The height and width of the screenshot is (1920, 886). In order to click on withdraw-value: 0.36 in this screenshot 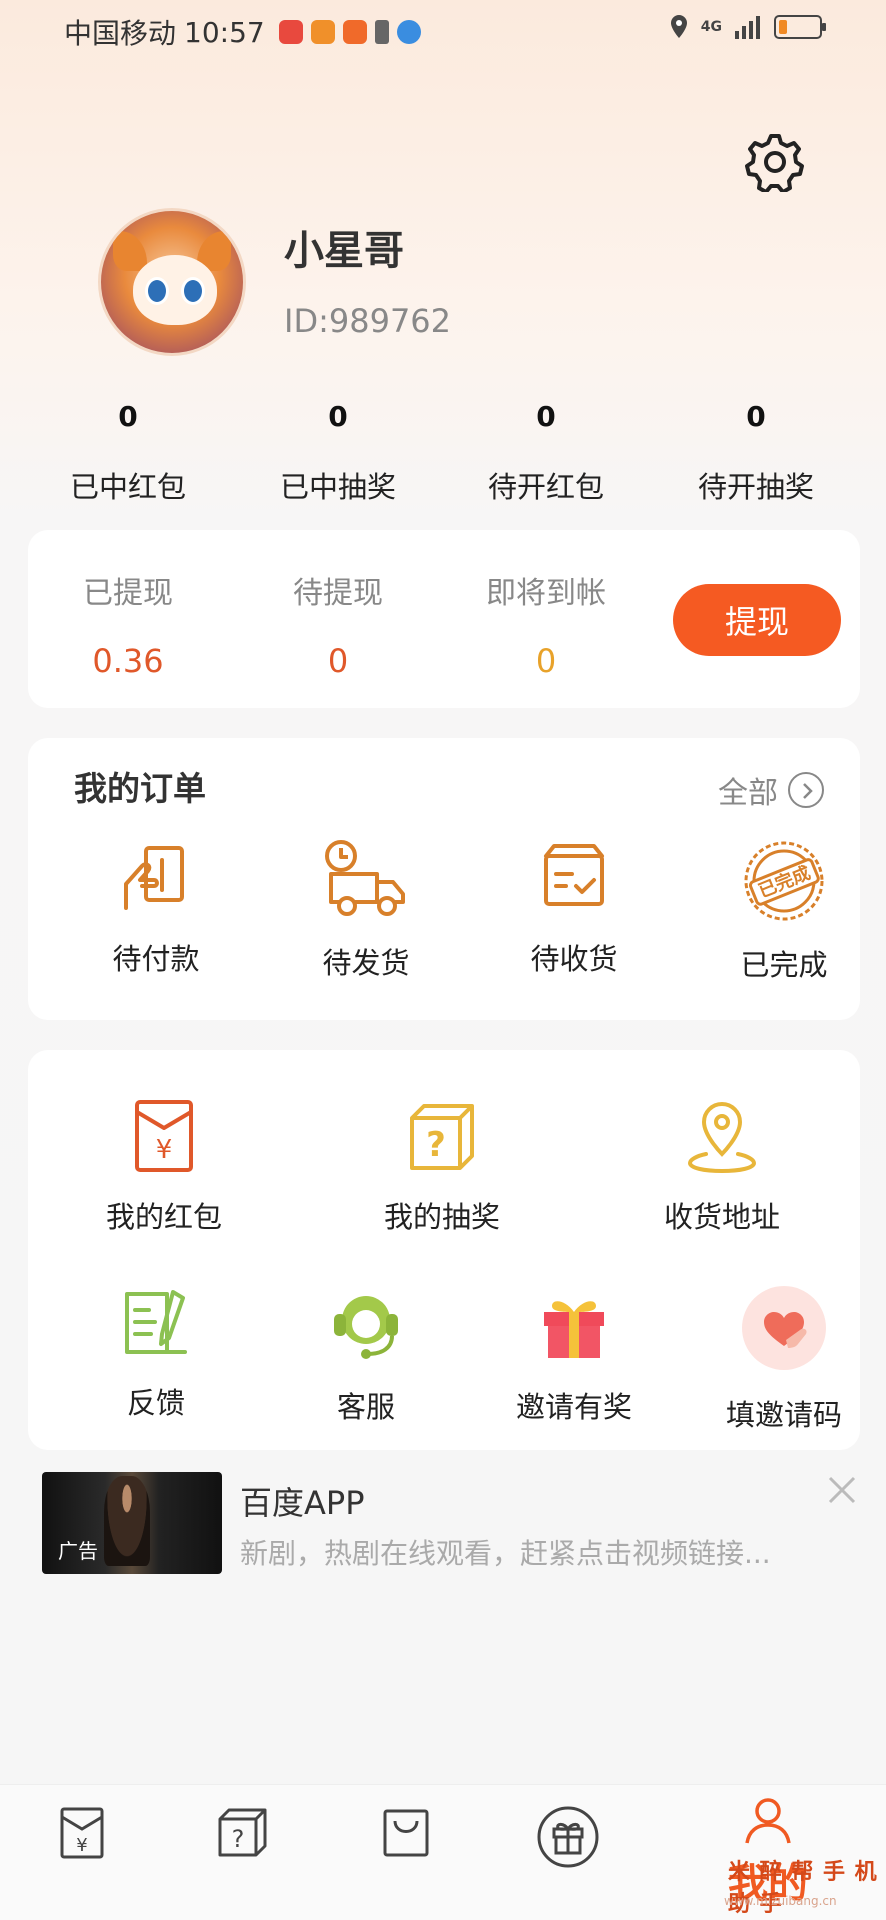, I will do `click(128, 661)`.